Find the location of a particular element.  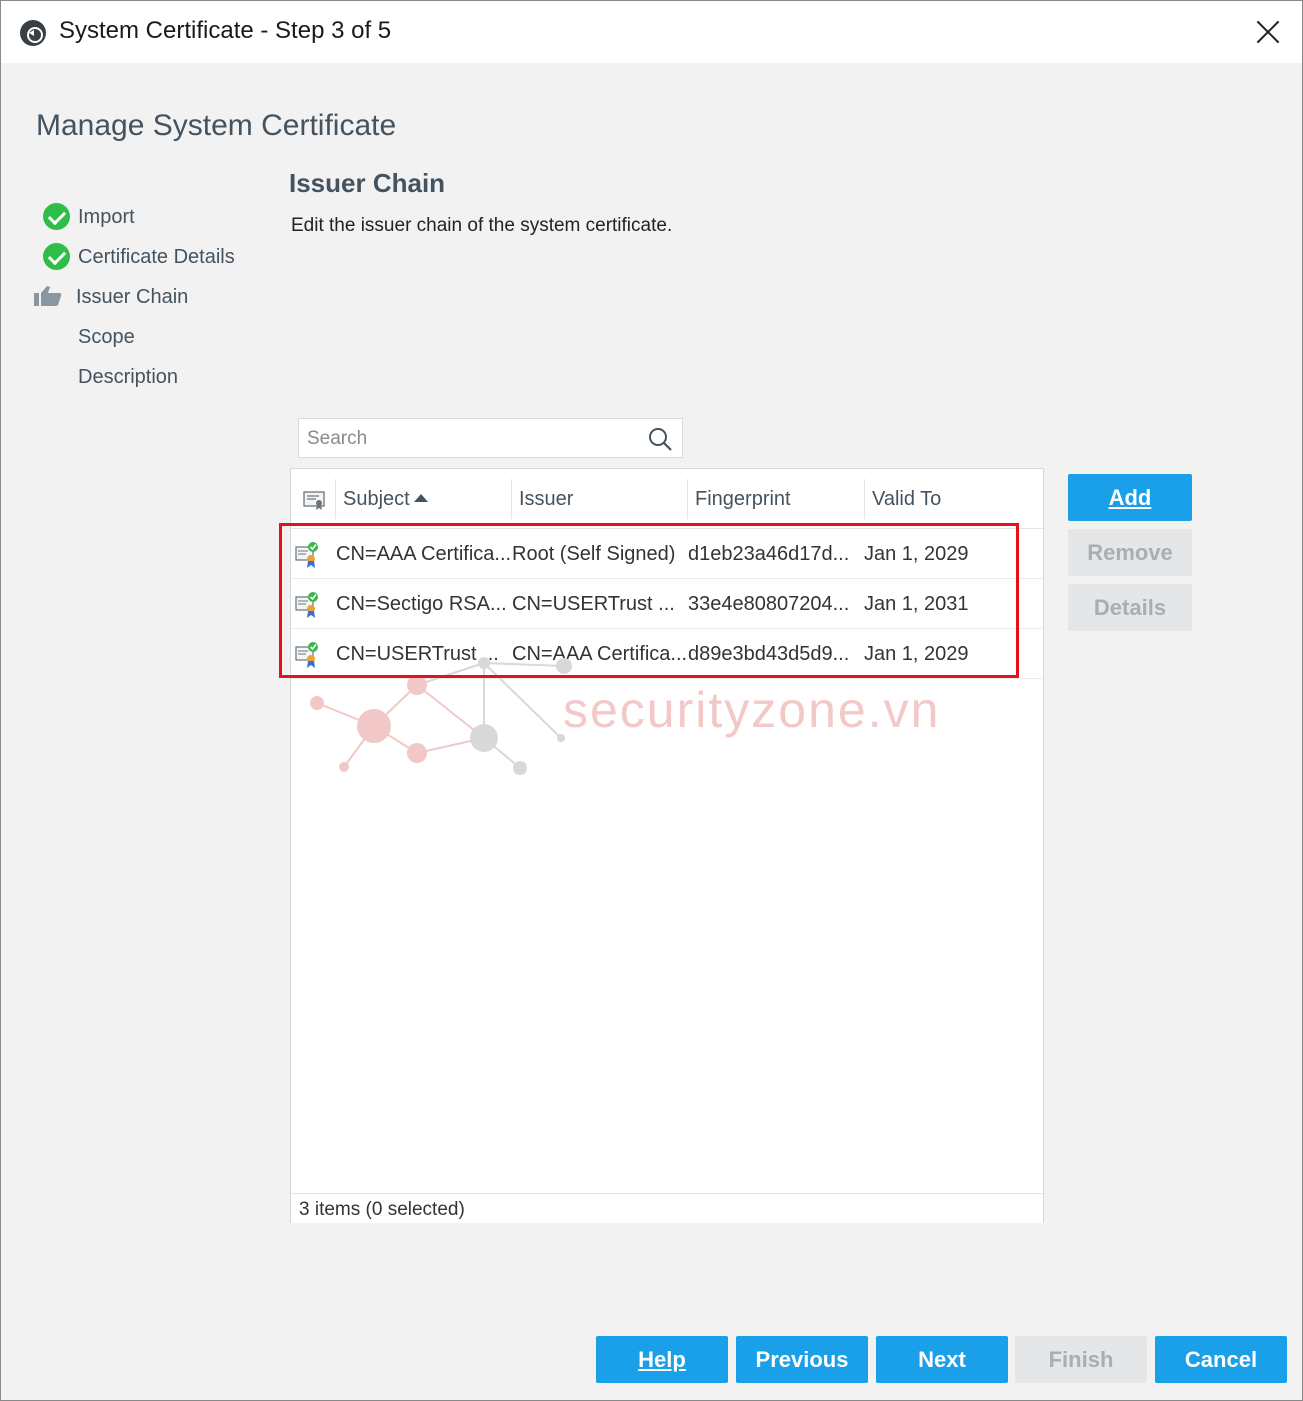

finish-button: Finish is located at coordinates (1081, 1359).